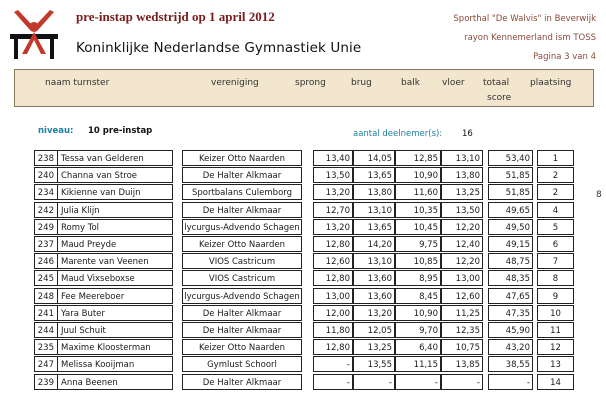 The height and width of the screenshot is (418, 606). Describe the element at coordinates (242, 226) in the screenshot. I see `club-name: lycurgus-Advendo Schagen` at that location.